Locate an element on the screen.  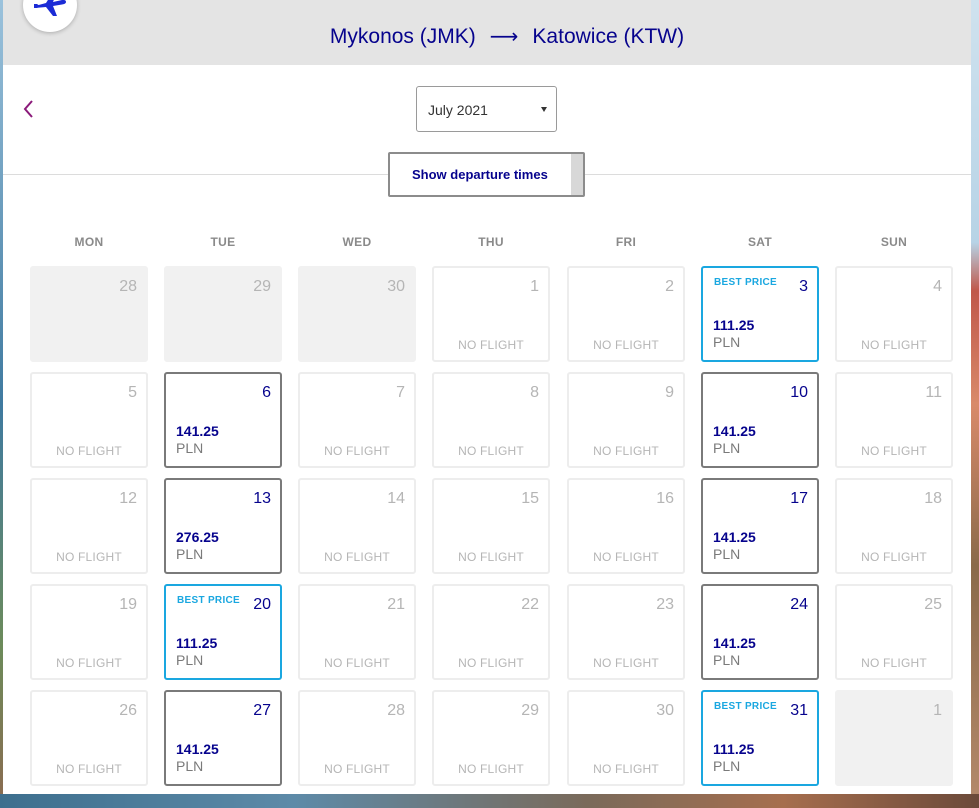
month-select: July 2021 is located at coordinates (486, 109).